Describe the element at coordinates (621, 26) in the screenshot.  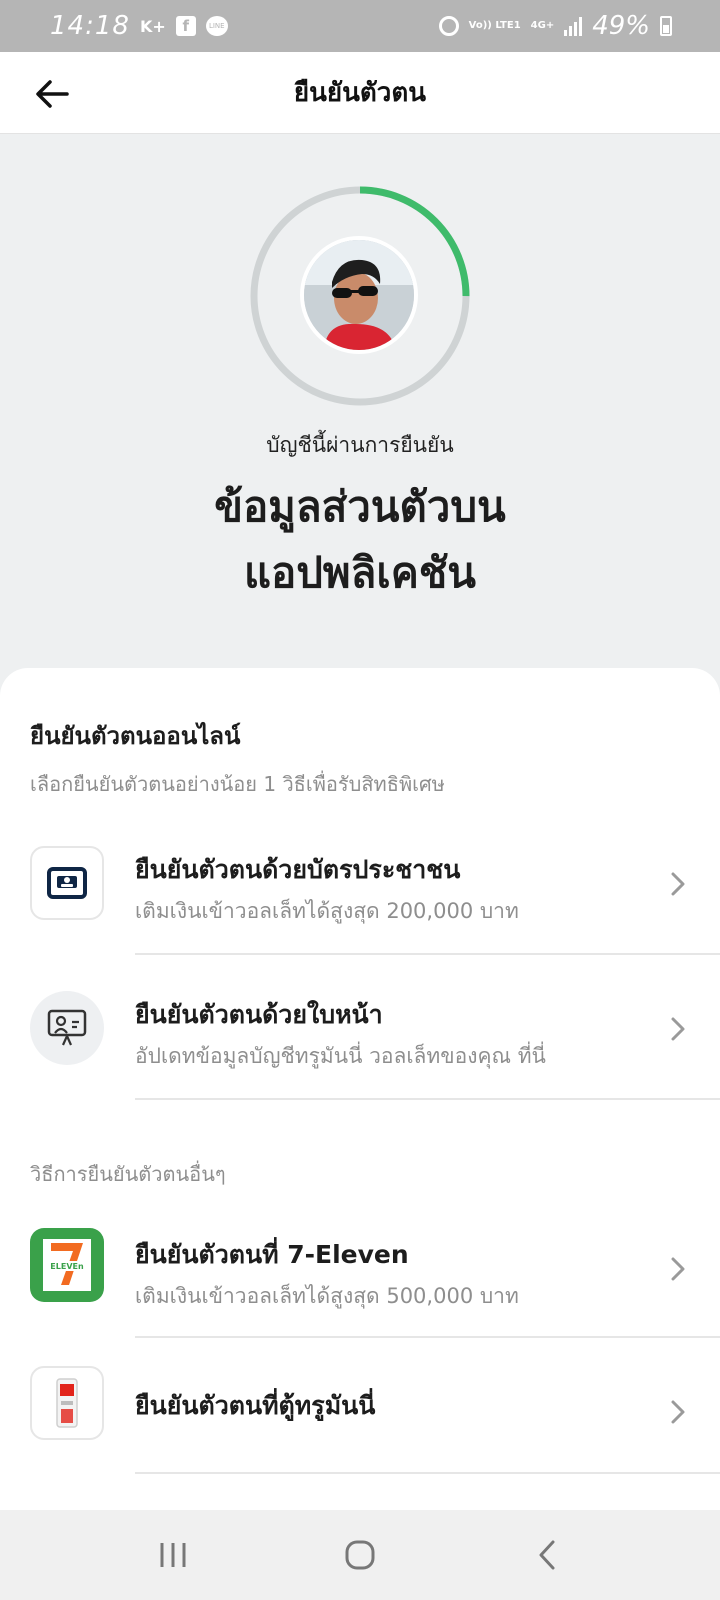
I see `battery-percent: 49%` at that location.